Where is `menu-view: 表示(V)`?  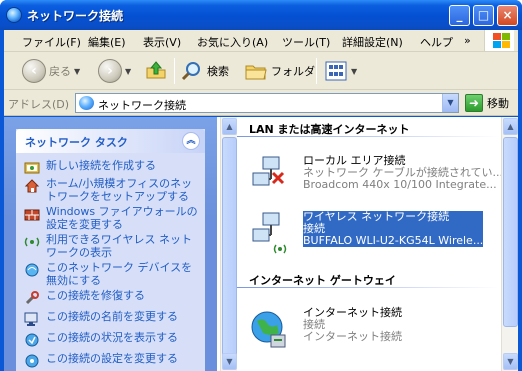
menu-view: 表示(V) is located at coordinates (162, 42).